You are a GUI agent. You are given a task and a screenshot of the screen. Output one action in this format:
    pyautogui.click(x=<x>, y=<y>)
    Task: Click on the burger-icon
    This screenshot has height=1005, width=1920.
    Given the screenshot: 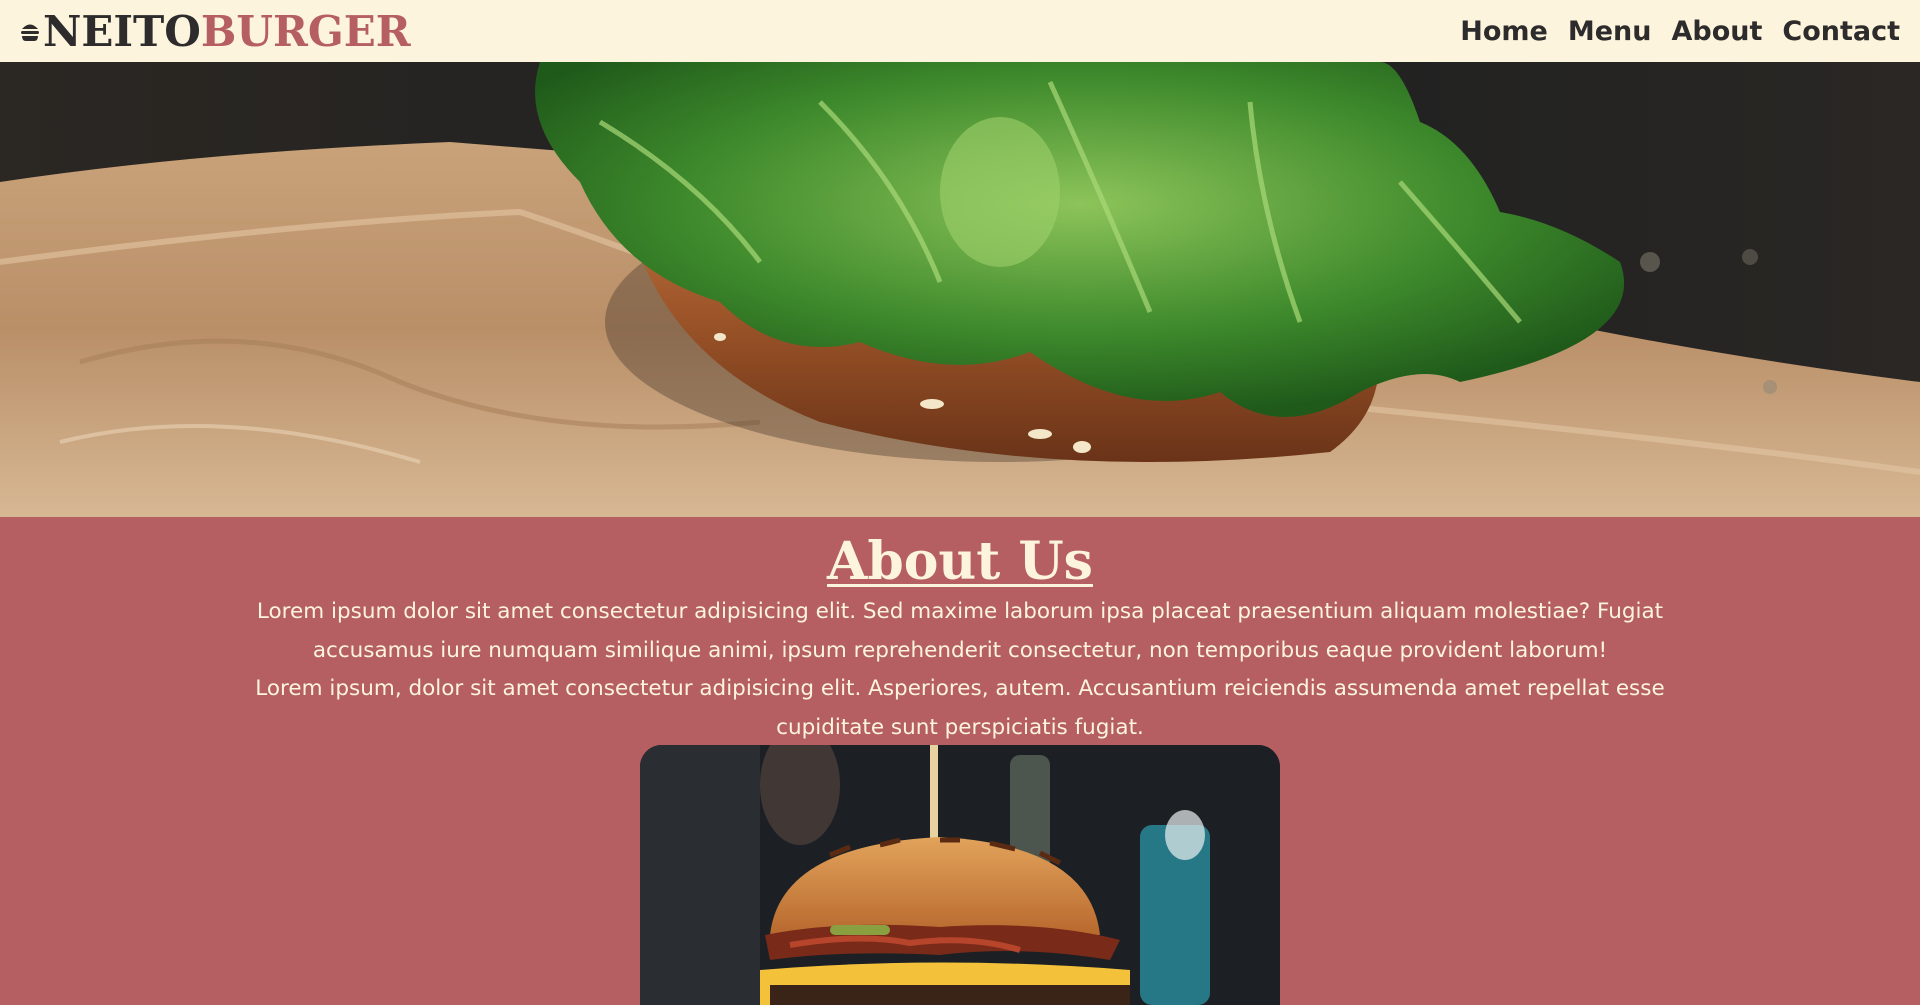 What is the action you would take?
    pyautogui.click(x=30, y=32)
    